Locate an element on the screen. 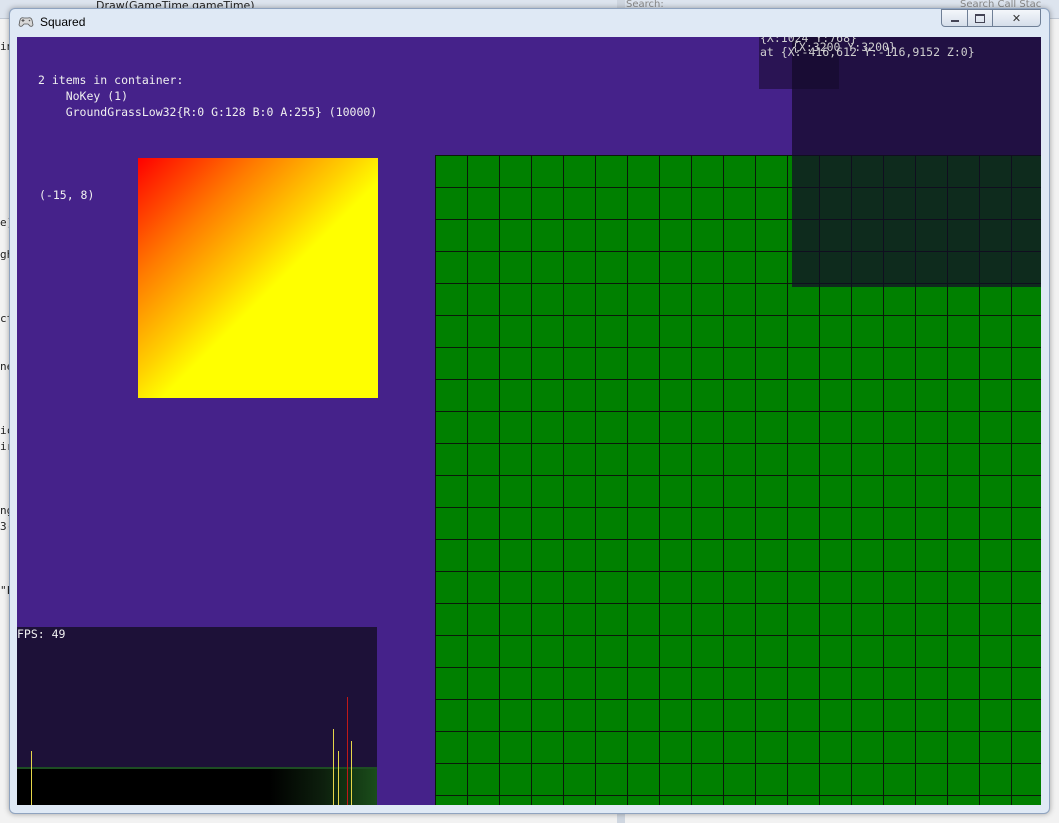  gamepad-icon is located at coordinates (26, 22).